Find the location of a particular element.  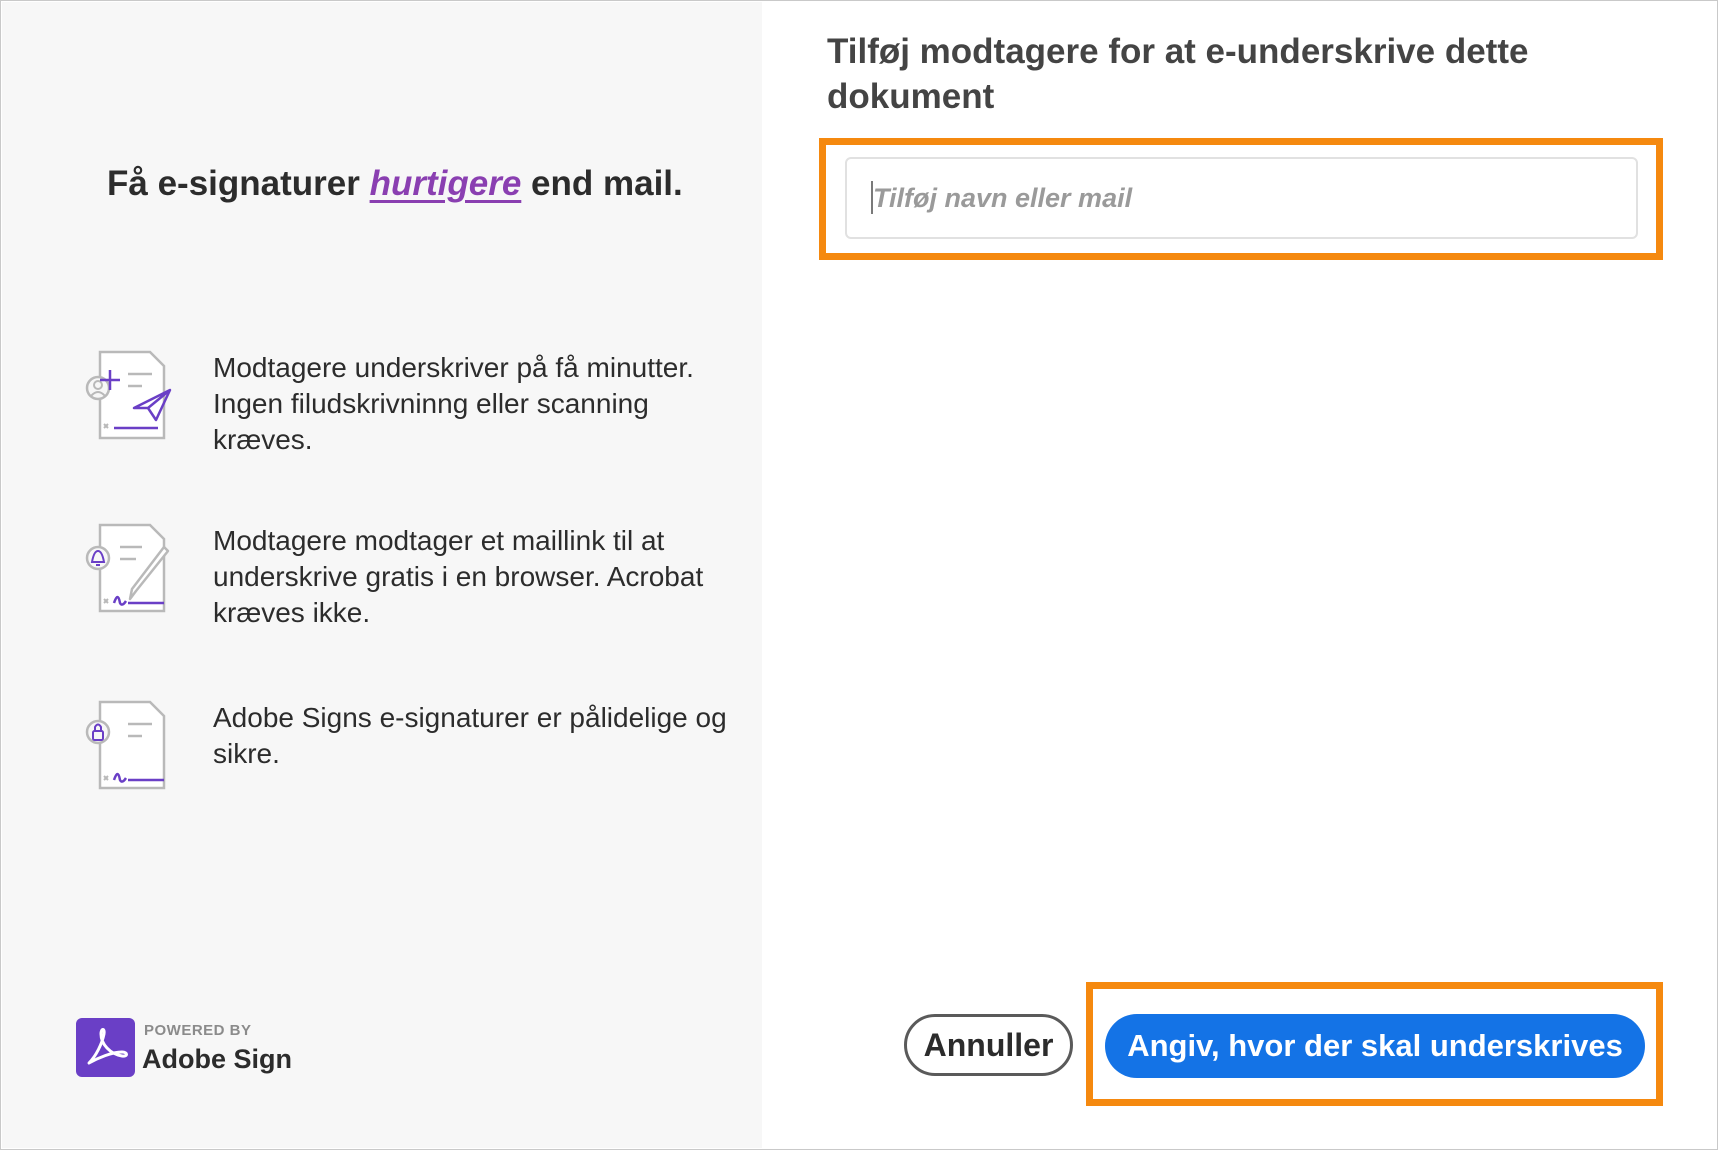

specify-signature-location-button: Angiv, hvor der skal underskrives is located at coordinates (1375, 1046).